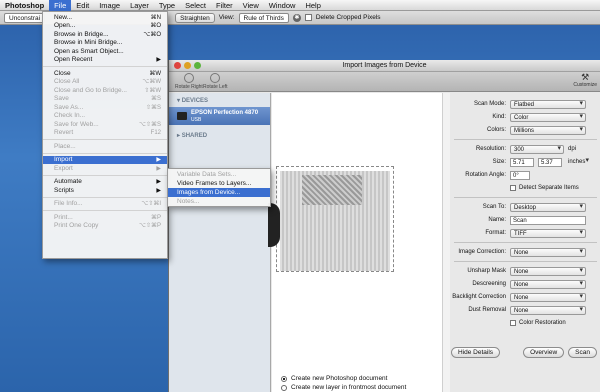 The image size is (600, 392). What do you see at coordinates (189, 81) in the screenshot?
I see `rotate-right-button: Rotate Right` at bounding box center [189, 81].